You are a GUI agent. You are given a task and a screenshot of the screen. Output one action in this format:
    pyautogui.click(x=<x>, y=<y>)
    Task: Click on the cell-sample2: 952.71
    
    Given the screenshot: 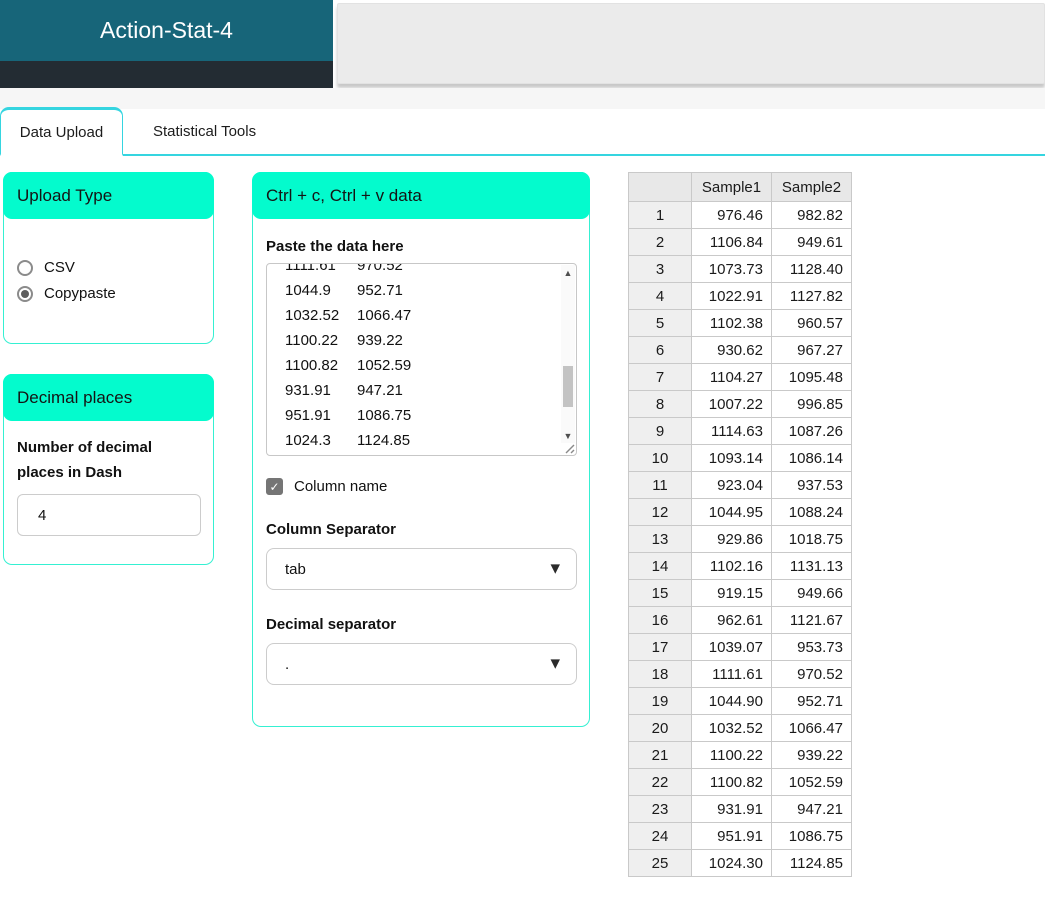 What is the action you would take?
    pyautogui.click(x=811, y=701)
    